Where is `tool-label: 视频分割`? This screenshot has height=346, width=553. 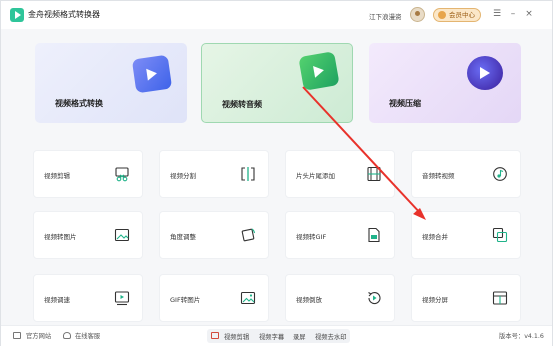
tool-label: 视频分割 is located at coordinates (183, 176).